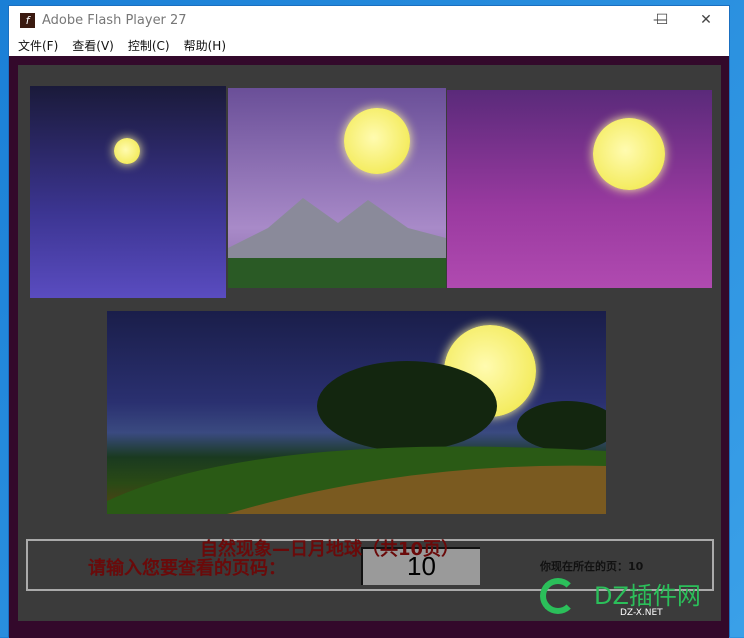 The width and height of the screenshot is (744, 638). What do you see at coordinates (635, 600) in the screenshot?
I see `watermark-logo: DZ插件网 DZ-X.NET` at bounding box center [635, 600].